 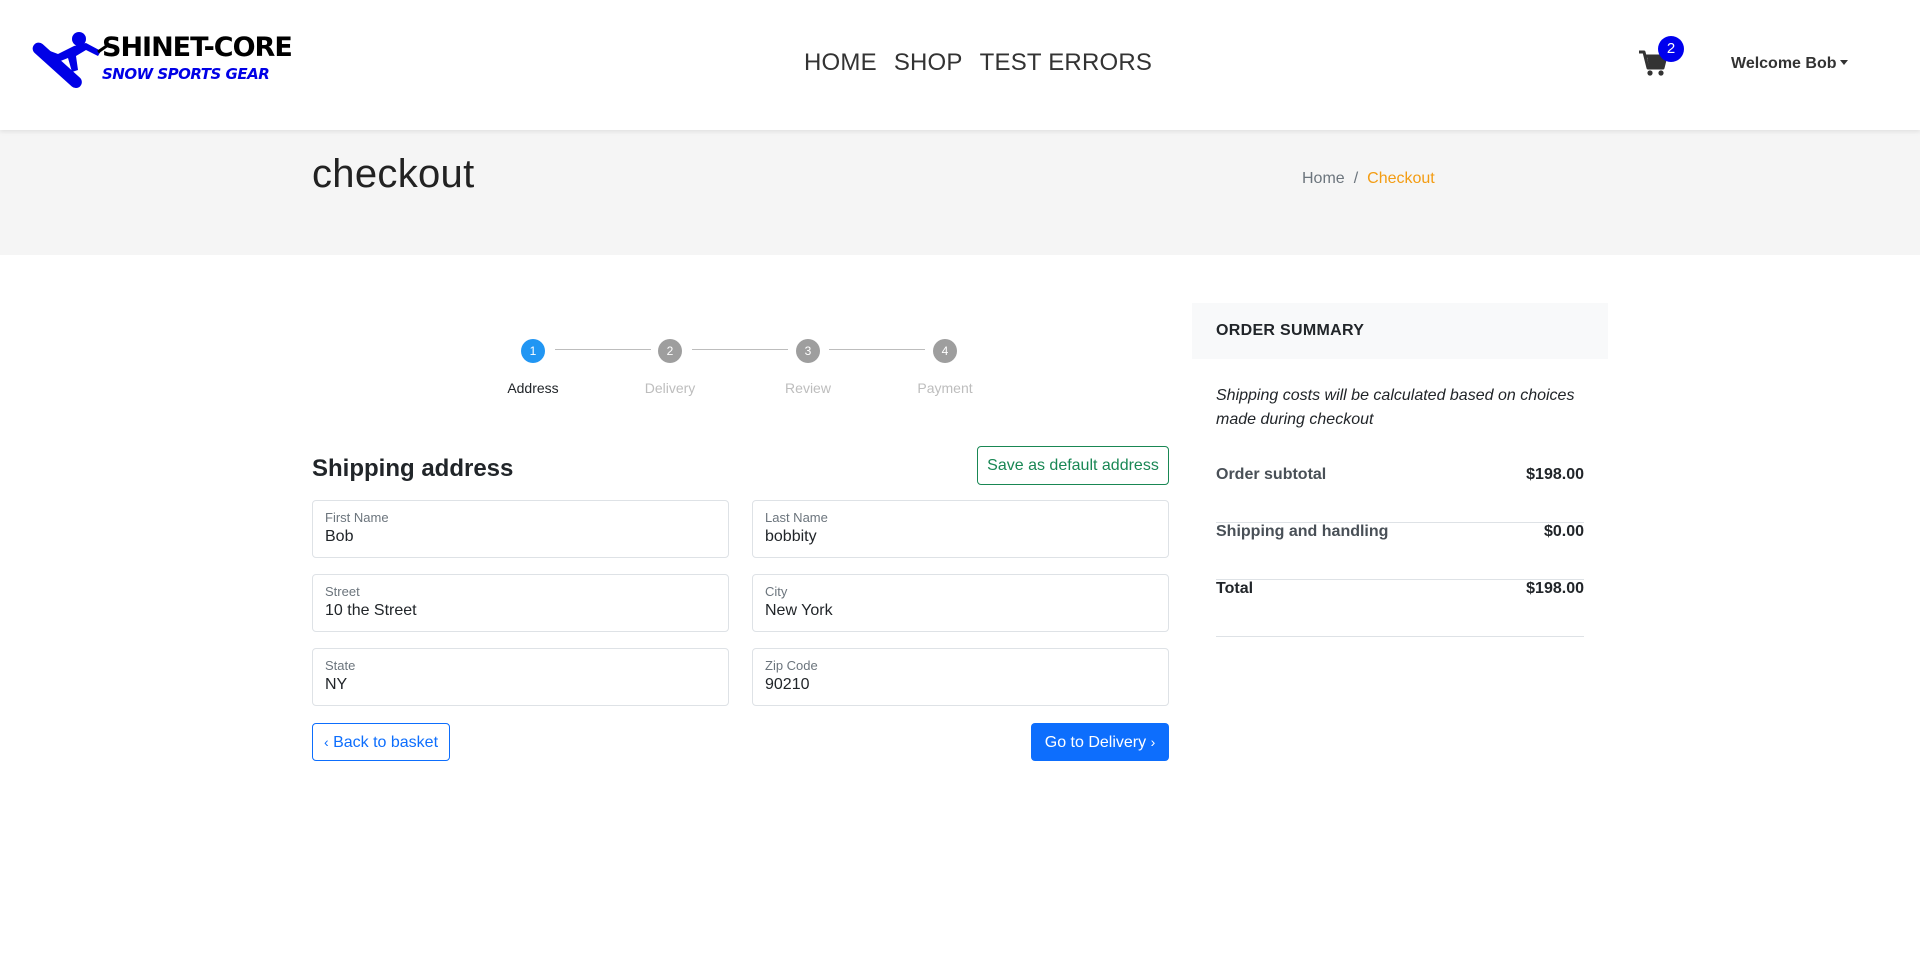 I want to click on street-label: Street, so click(x=342, y=591).